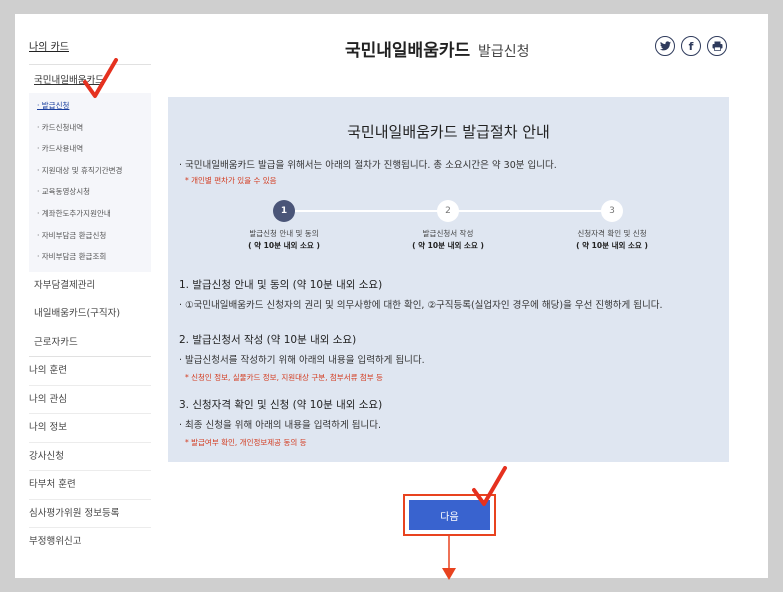 This screenshot has width=783, height=592. Describe the element at coordinates (284, 245) in the screenshot. I see `step-1-time: ( 약 10분 내외 소요 )` at that location.